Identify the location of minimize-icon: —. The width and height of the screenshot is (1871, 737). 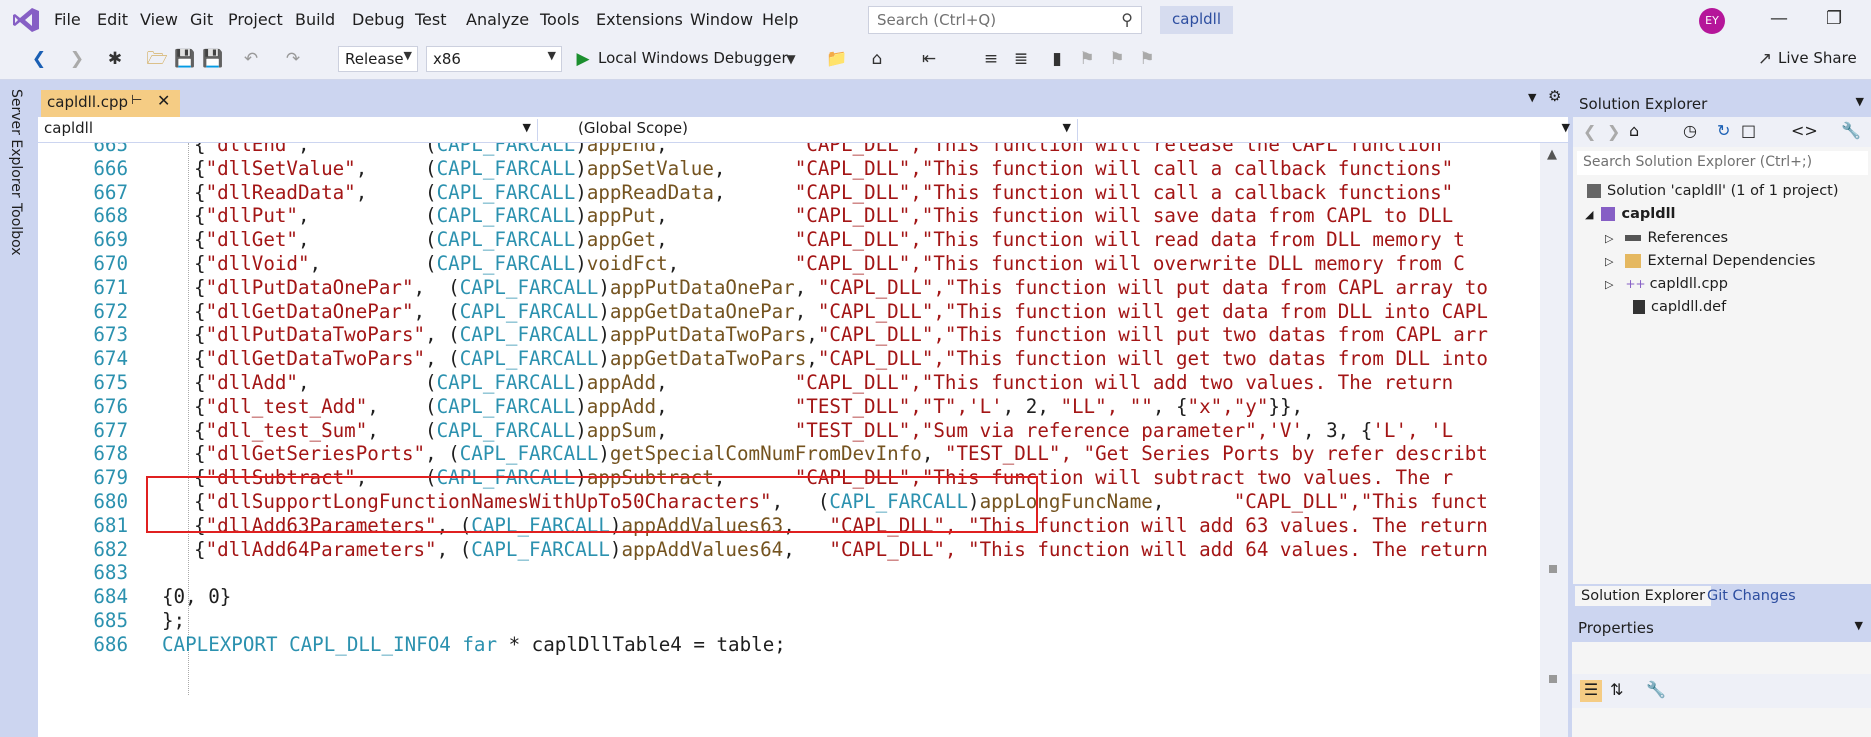
(1779, 18).